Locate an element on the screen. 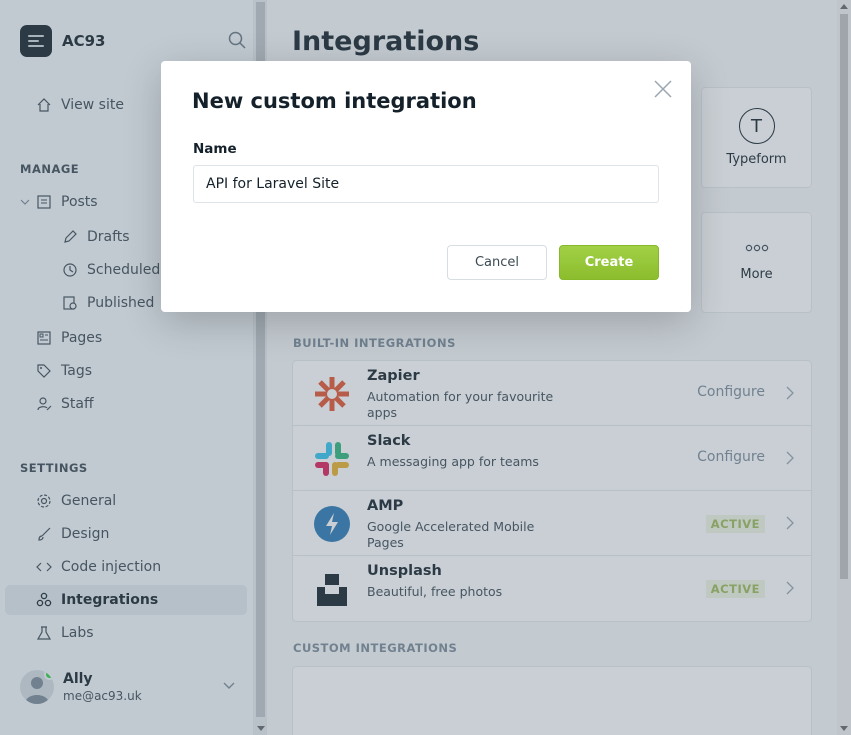 This screenshot has height=735, width=851. modal-title: New custom integration is located at coordinates (334, 101).